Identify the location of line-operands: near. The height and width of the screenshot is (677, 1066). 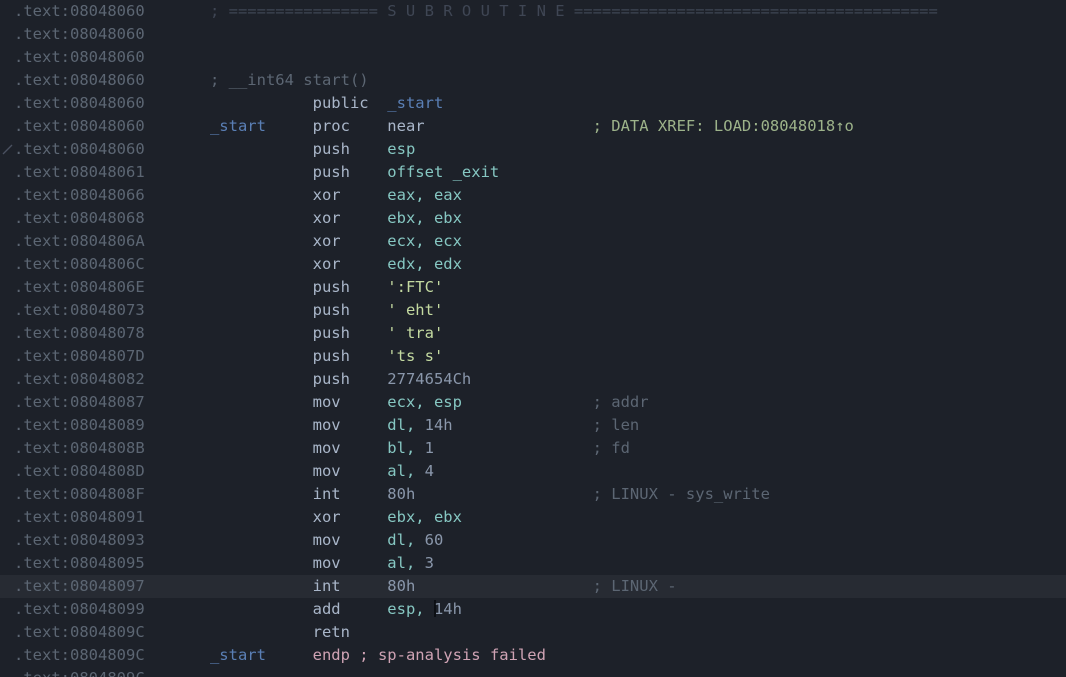
(405, 126).